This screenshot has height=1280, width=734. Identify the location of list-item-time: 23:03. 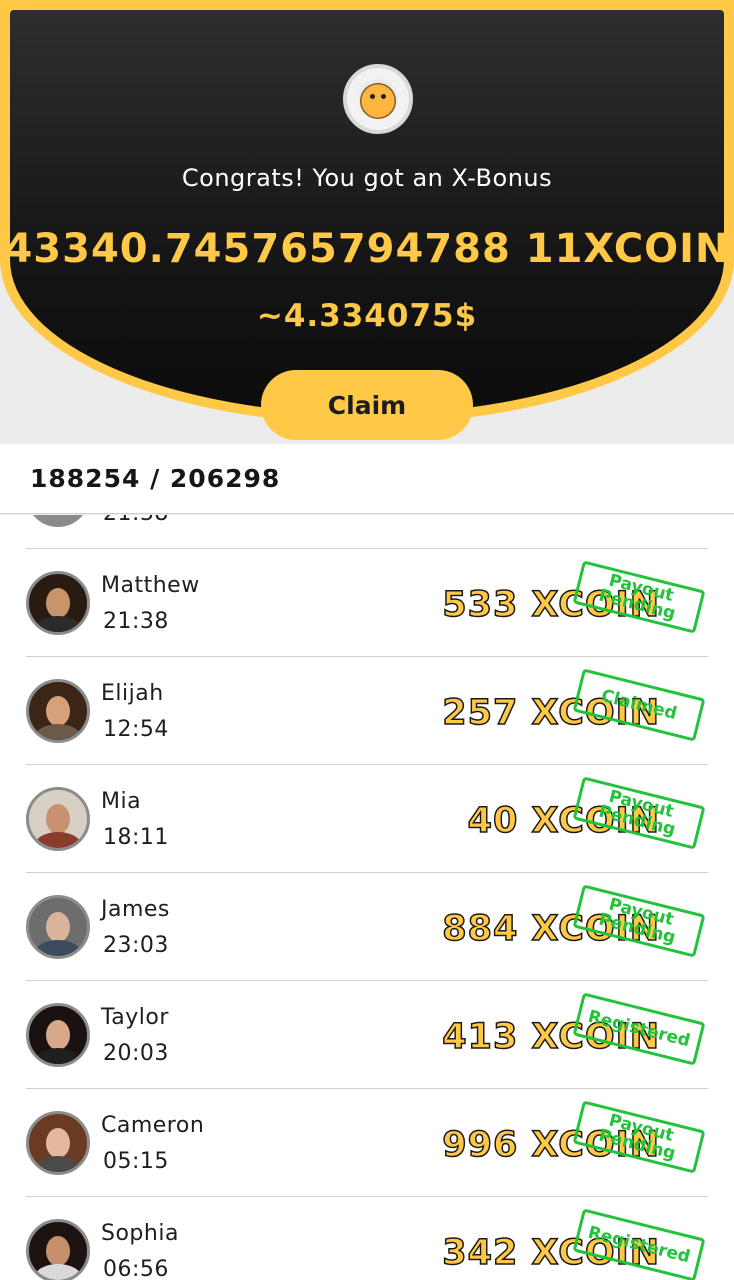
(136, 945).